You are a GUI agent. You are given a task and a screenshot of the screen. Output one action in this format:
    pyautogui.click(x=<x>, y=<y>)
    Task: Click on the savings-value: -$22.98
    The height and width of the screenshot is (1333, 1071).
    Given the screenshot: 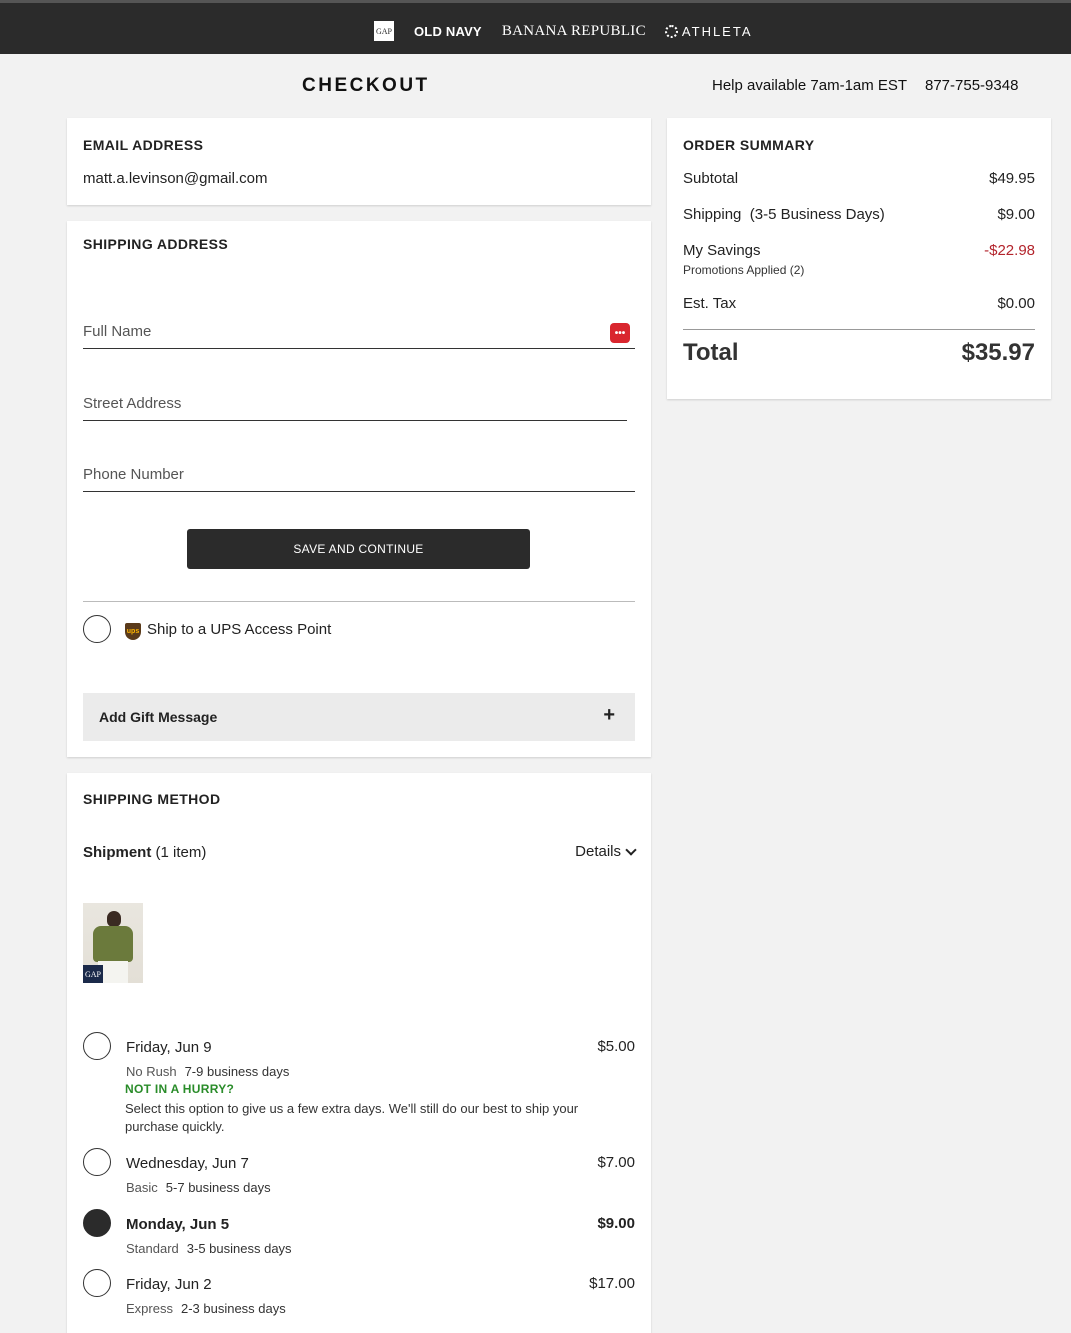 What is the action you would take?
    pyautogui.click(x=1009, y=250)
    